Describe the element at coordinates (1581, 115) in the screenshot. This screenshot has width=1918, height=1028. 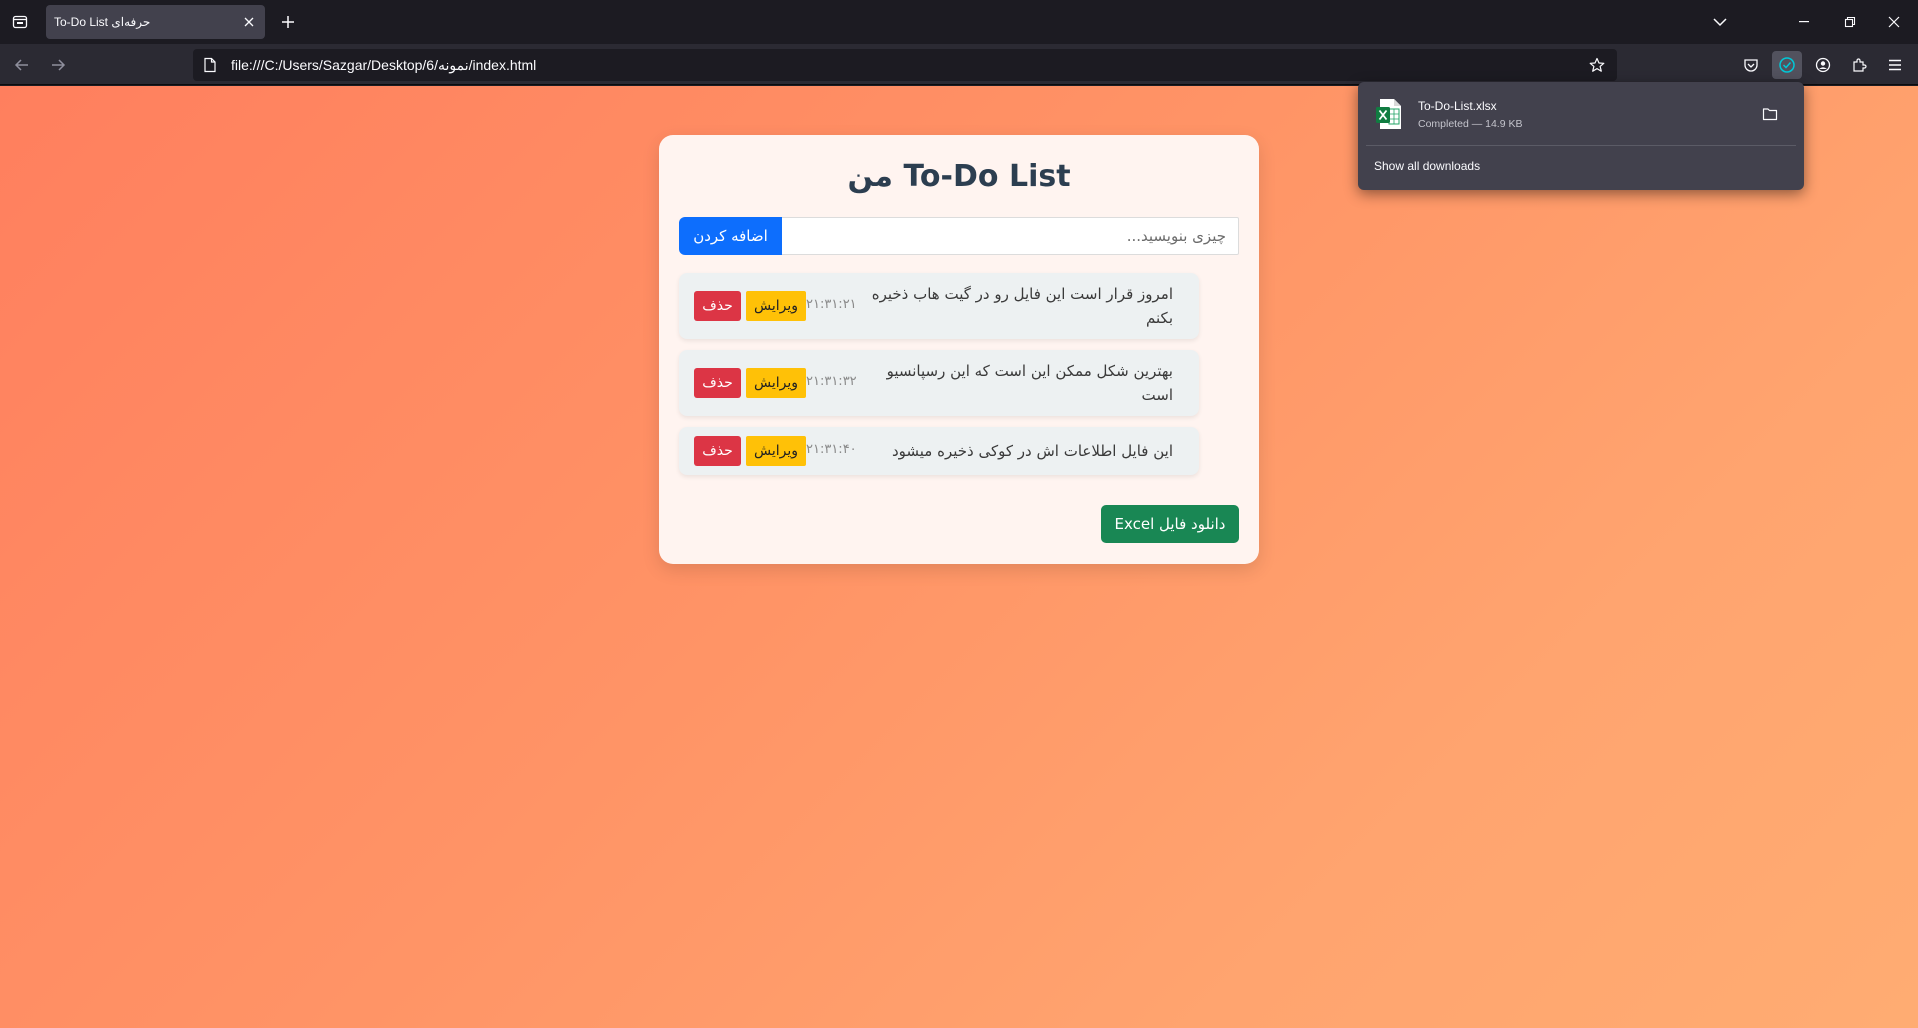
I see `download-item: To-Do-List.xlsx Completed — 14.9 KB` at that location.